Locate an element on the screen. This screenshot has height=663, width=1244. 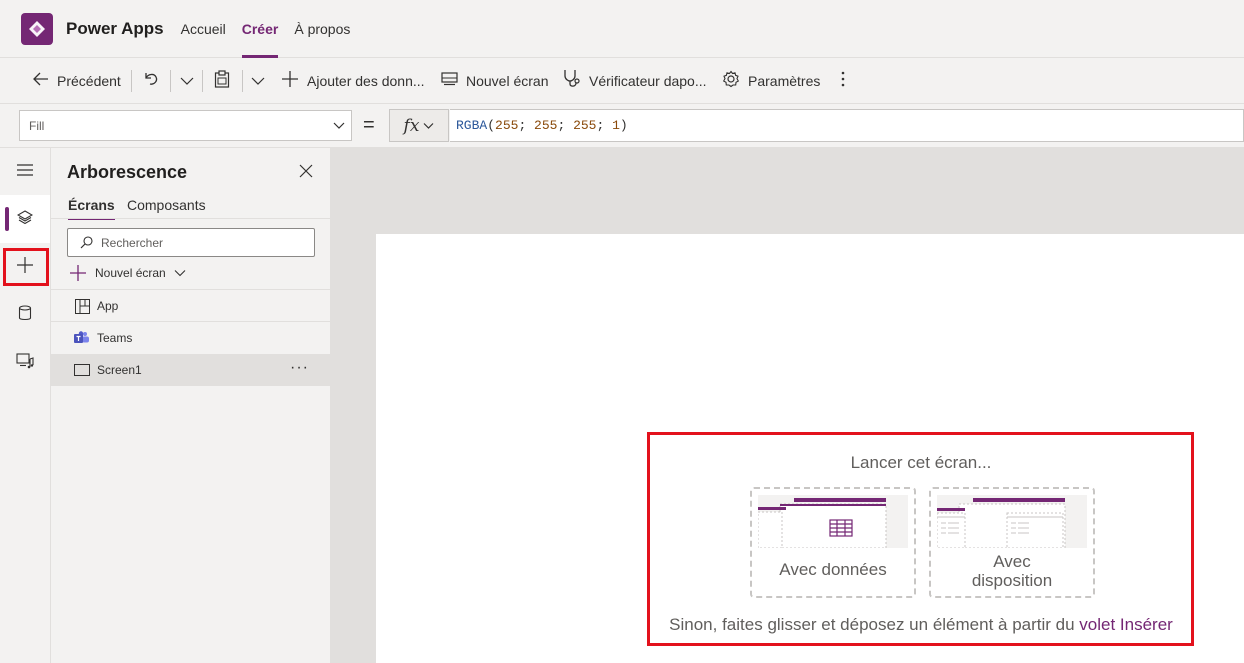
data-button is located at coordinates (25, 315).